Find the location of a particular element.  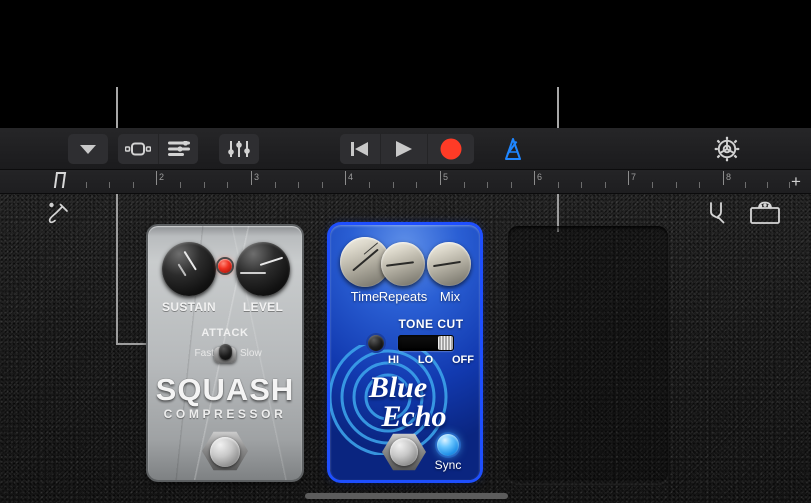

mixer-button is located at coordinates (239, 149).